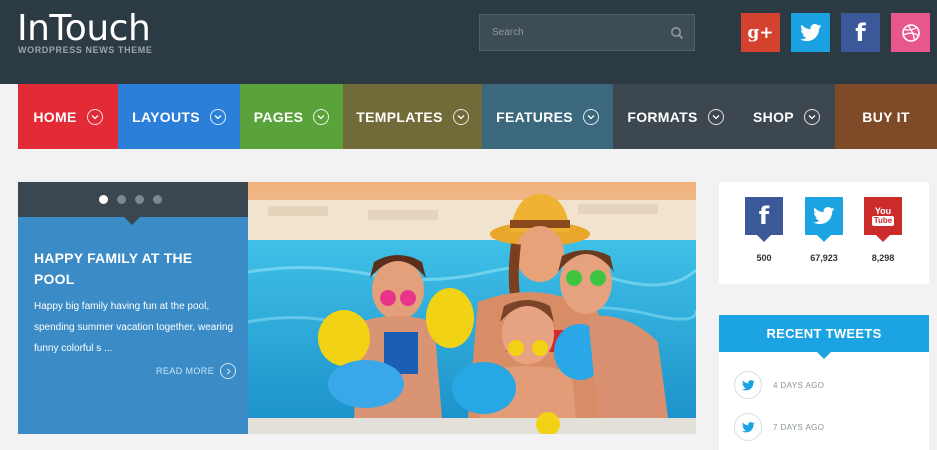  I want to click on nav-label: HOME, so click(55, 116).